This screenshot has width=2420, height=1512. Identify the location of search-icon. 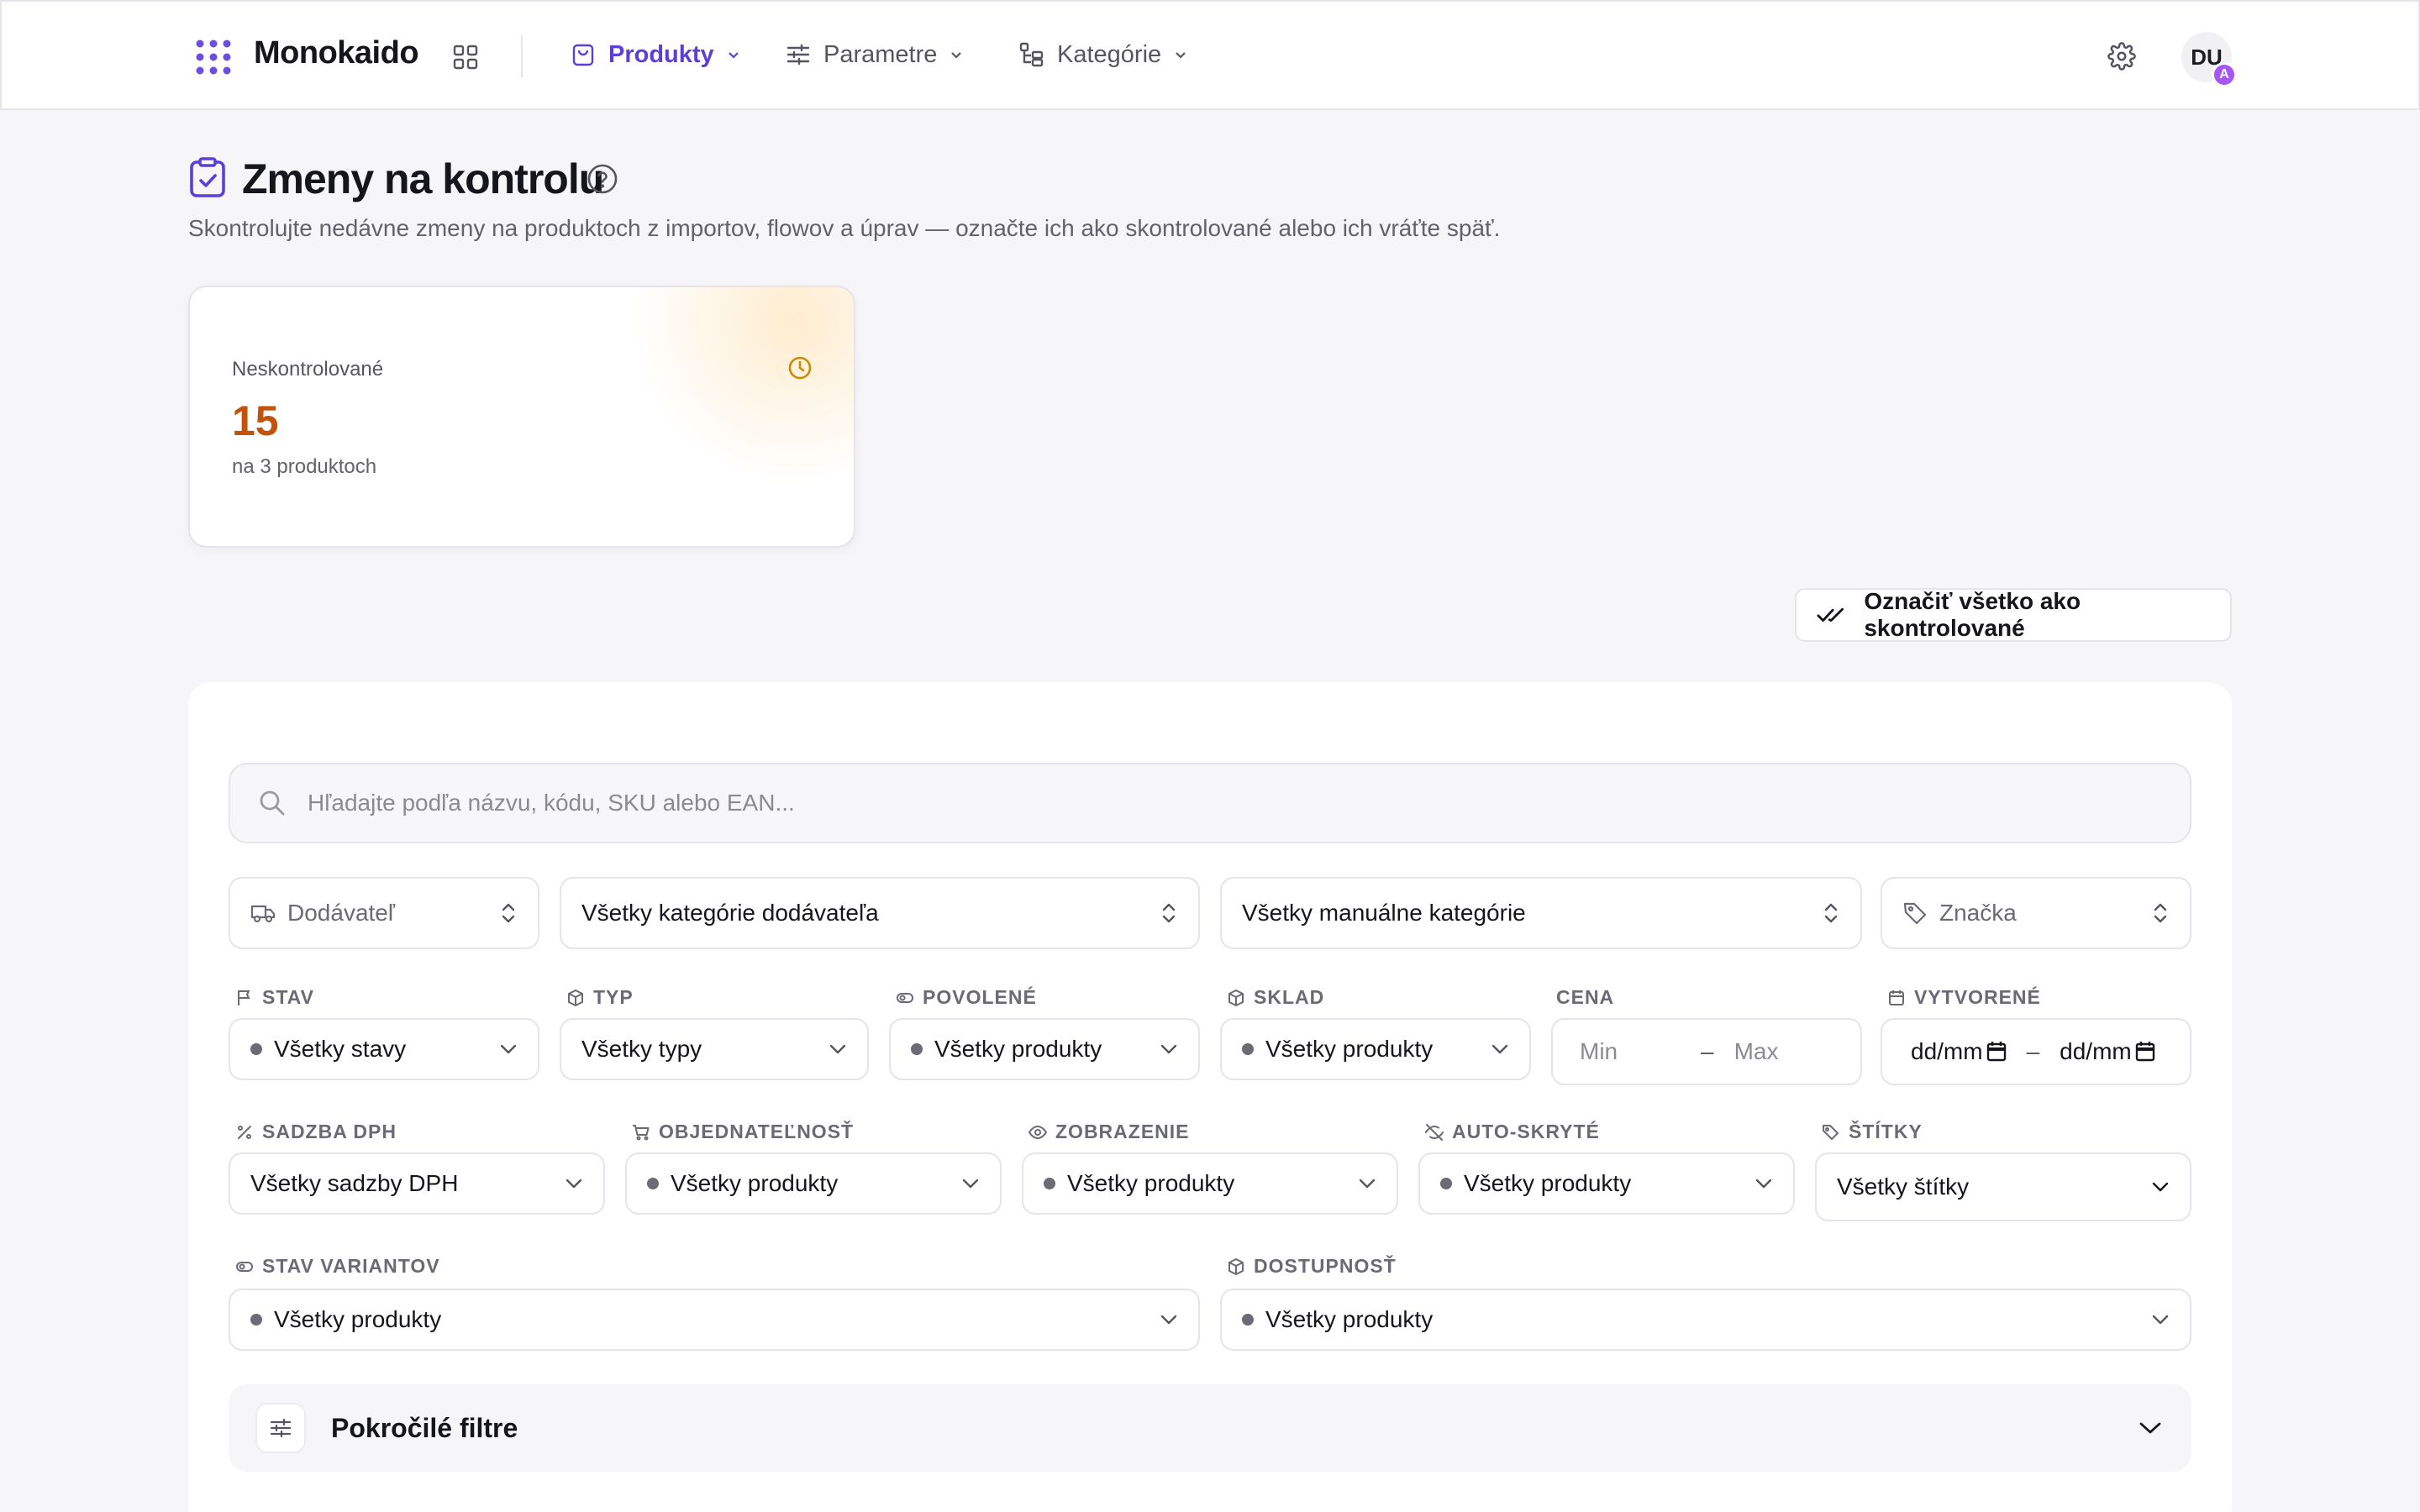
(272, 803).